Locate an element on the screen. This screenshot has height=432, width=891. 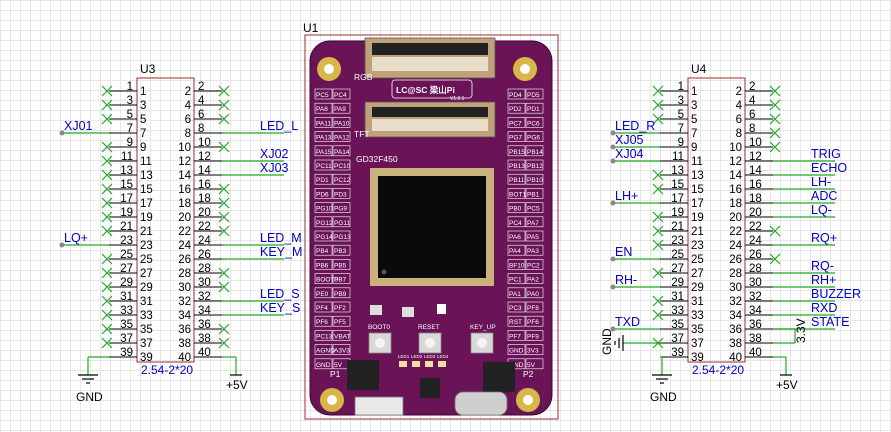
board-pin-label: PB3 is located at coordinates (340, 251).